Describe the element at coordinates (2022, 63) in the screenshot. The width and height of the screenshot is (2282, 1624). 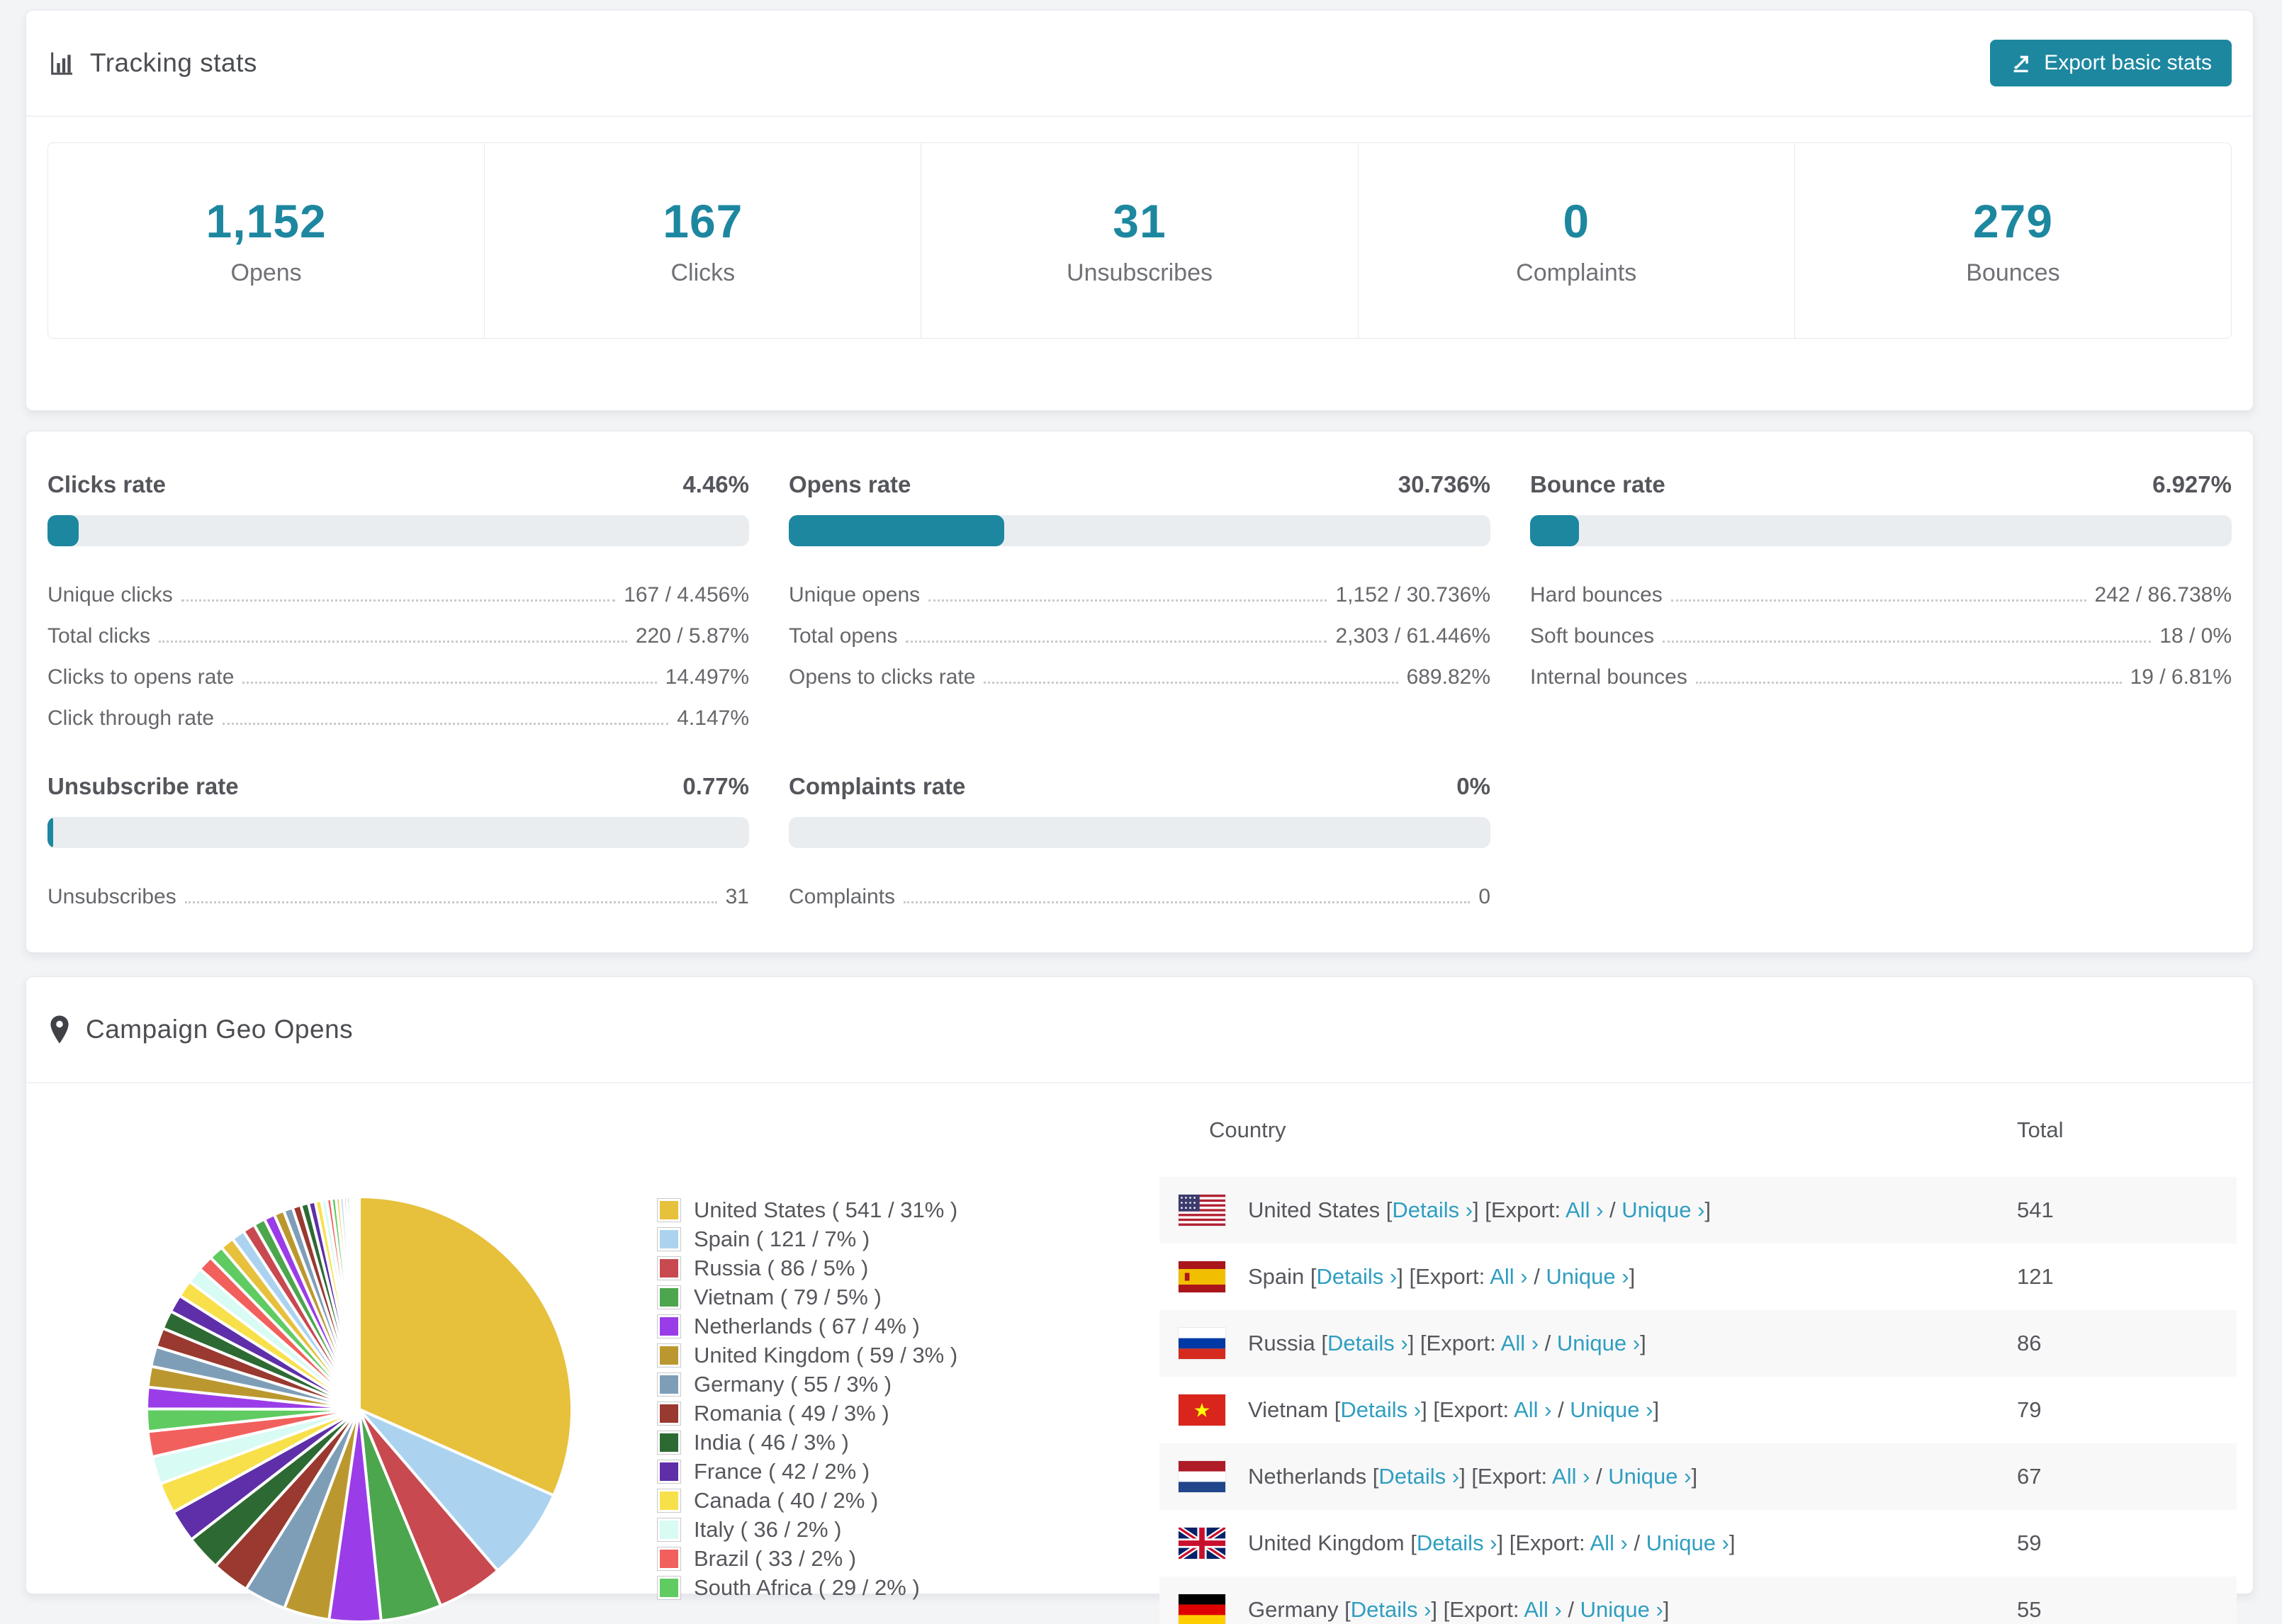
I see `export-icon` at that location.